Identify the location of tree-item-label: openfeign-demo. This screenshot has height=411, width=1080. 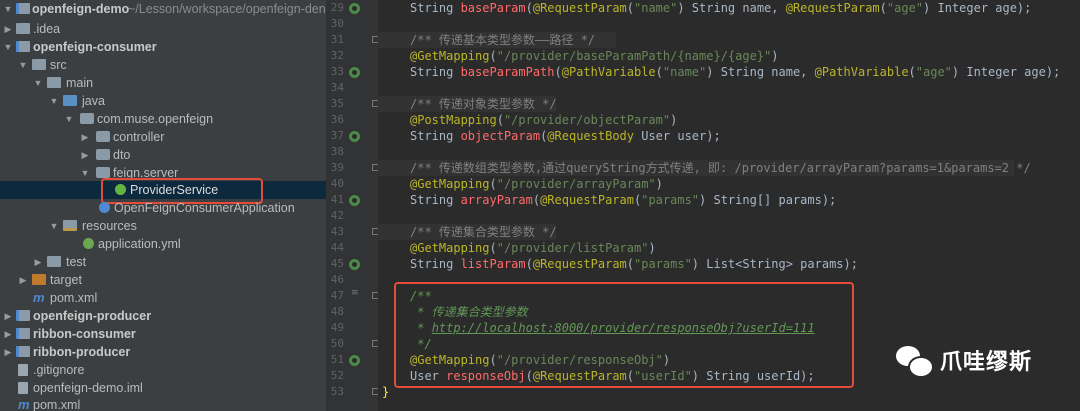
(81, 9).